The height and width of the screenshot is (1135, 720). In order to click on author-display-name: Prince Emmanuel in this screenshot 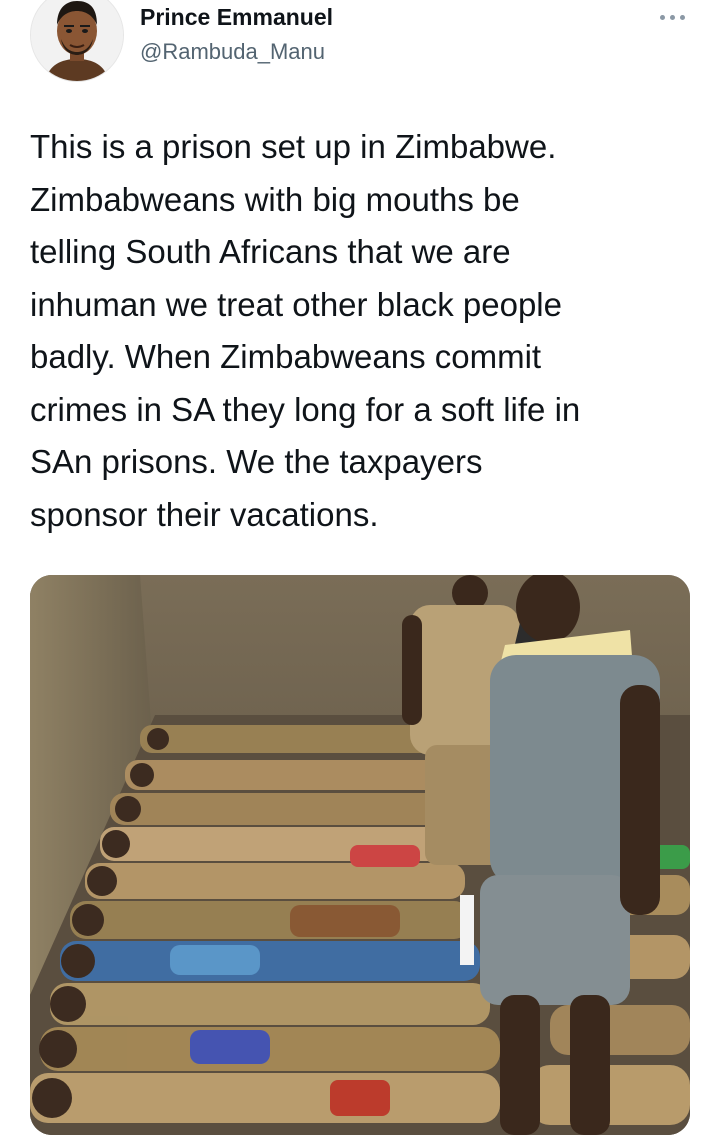, I will do `click(236, 17)`.